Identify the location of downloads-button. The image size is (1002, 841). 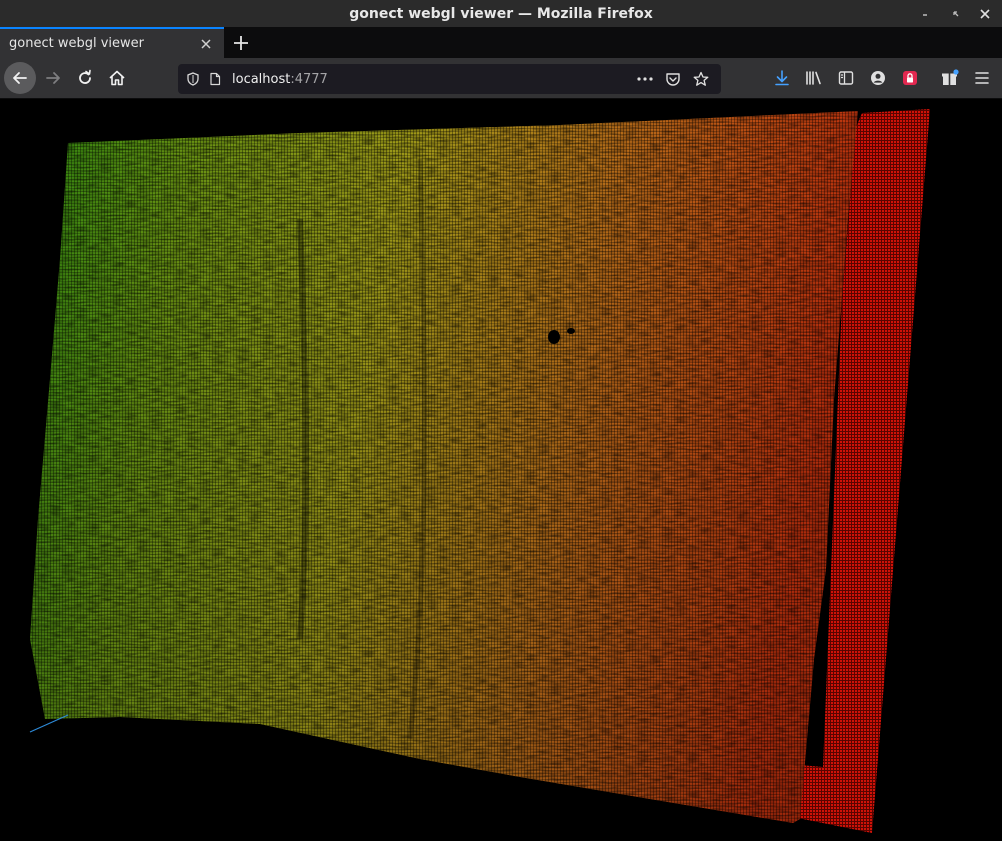
(782, 78).